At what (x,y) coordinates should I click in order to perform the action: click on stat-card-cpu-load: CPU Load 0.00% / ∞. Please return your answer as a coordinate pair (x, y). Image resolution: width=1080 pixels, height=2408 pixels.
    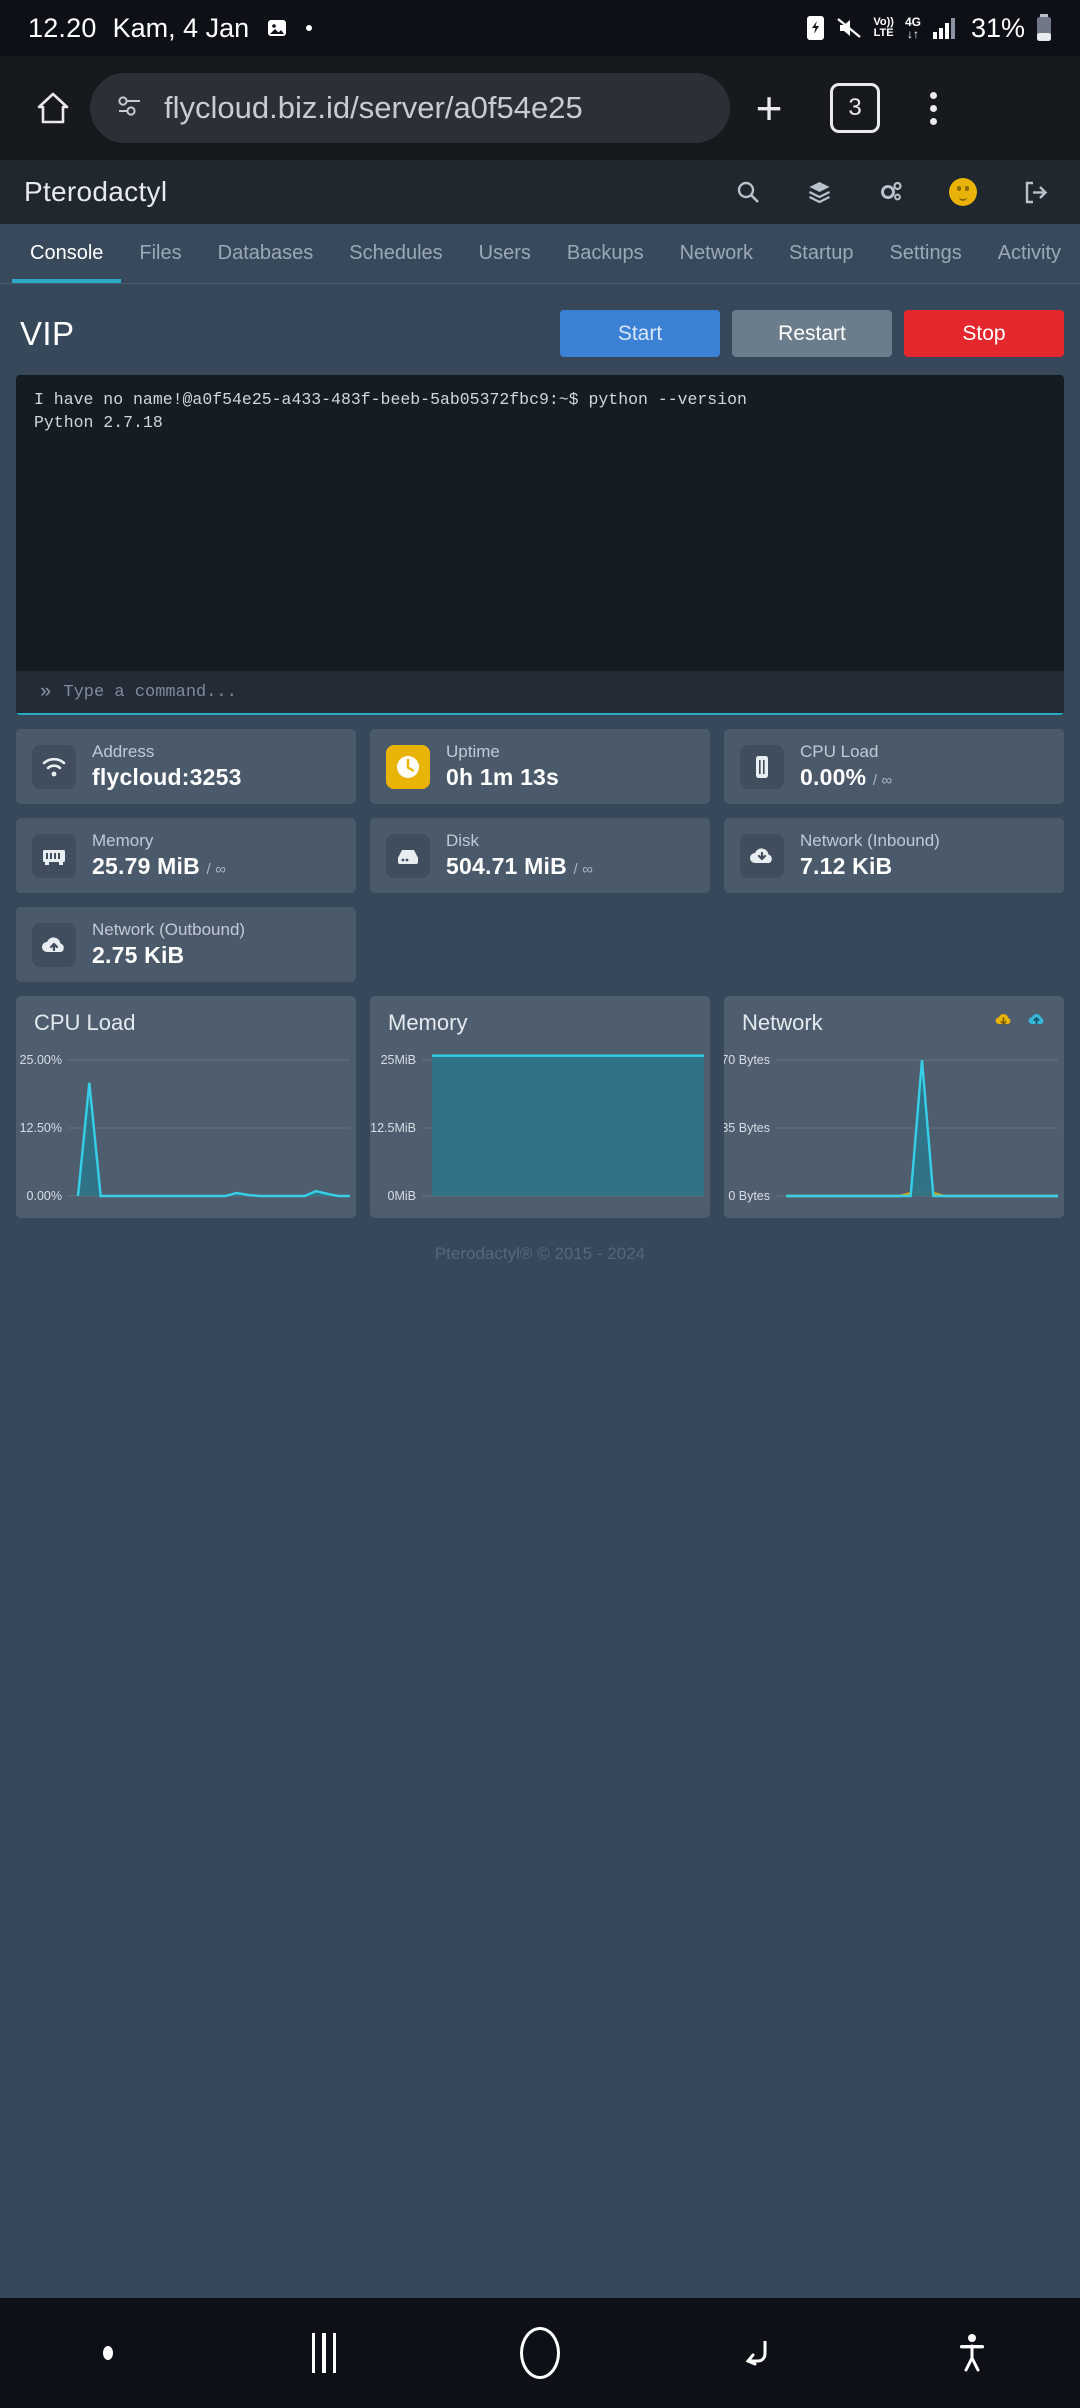
    Looking at the image, I should click on (894, 766).